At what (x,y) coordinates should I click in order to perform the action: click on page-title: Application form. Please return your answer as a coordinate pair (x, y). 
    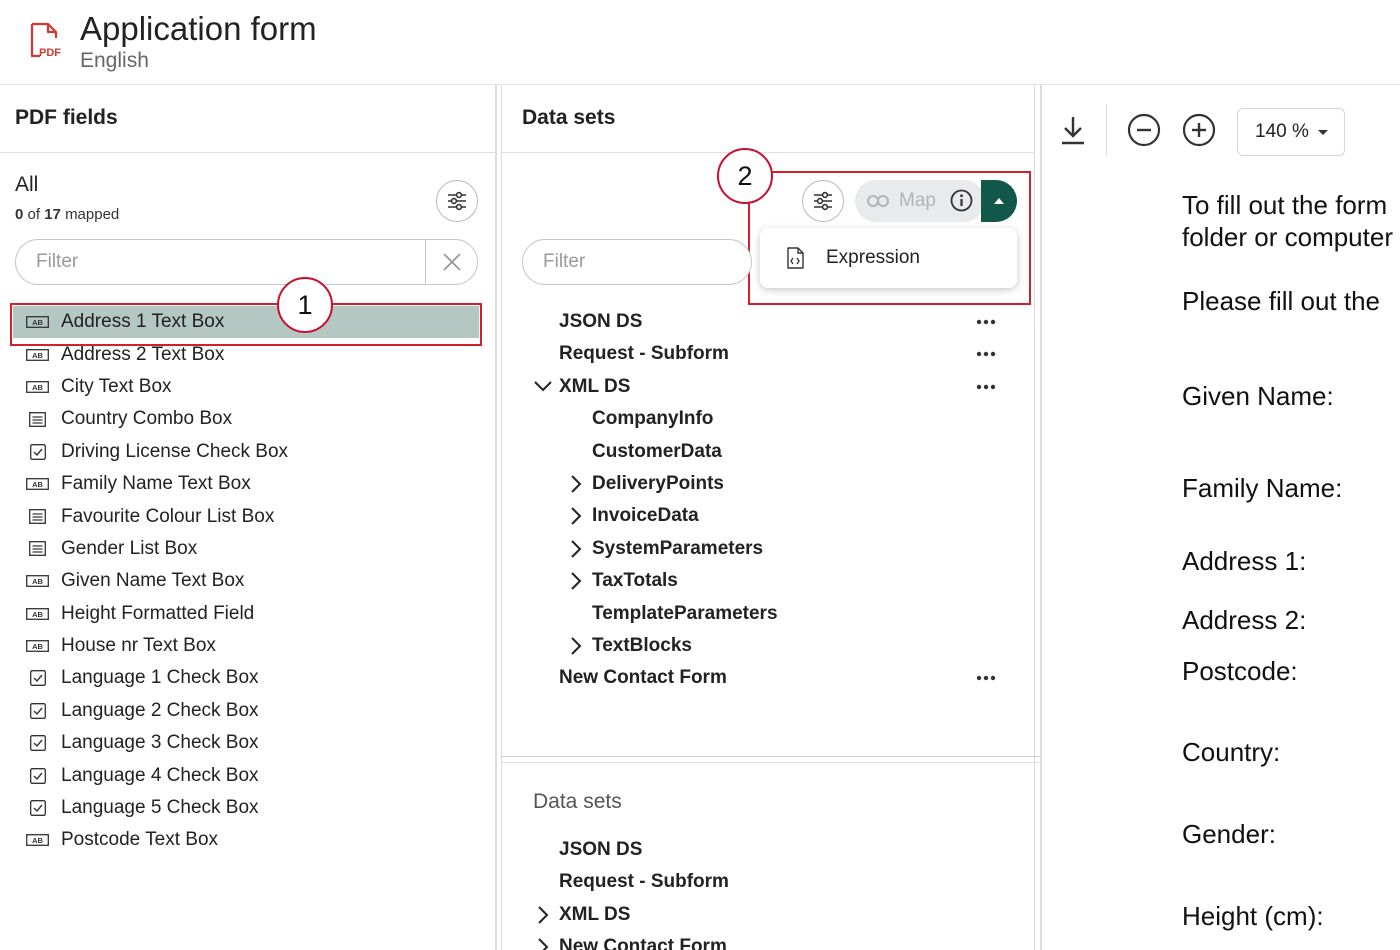
    Looking at the image, I should click on (198, 28).